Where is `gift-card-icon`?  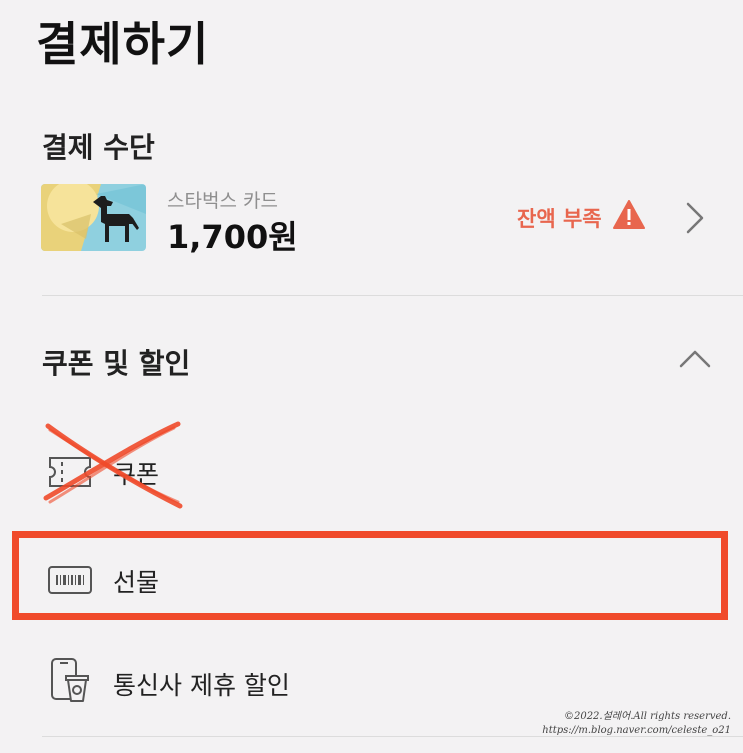
gift-card-icon is located at coordinates (70, 580).